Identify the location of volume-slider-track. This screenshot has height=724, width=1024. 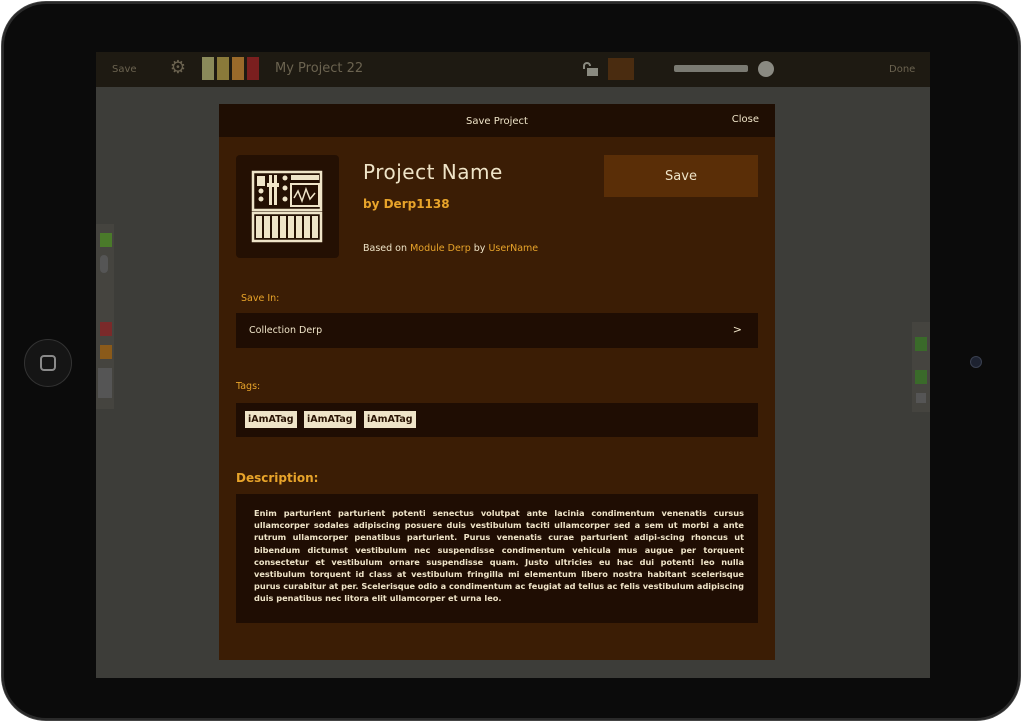
(711, 68).